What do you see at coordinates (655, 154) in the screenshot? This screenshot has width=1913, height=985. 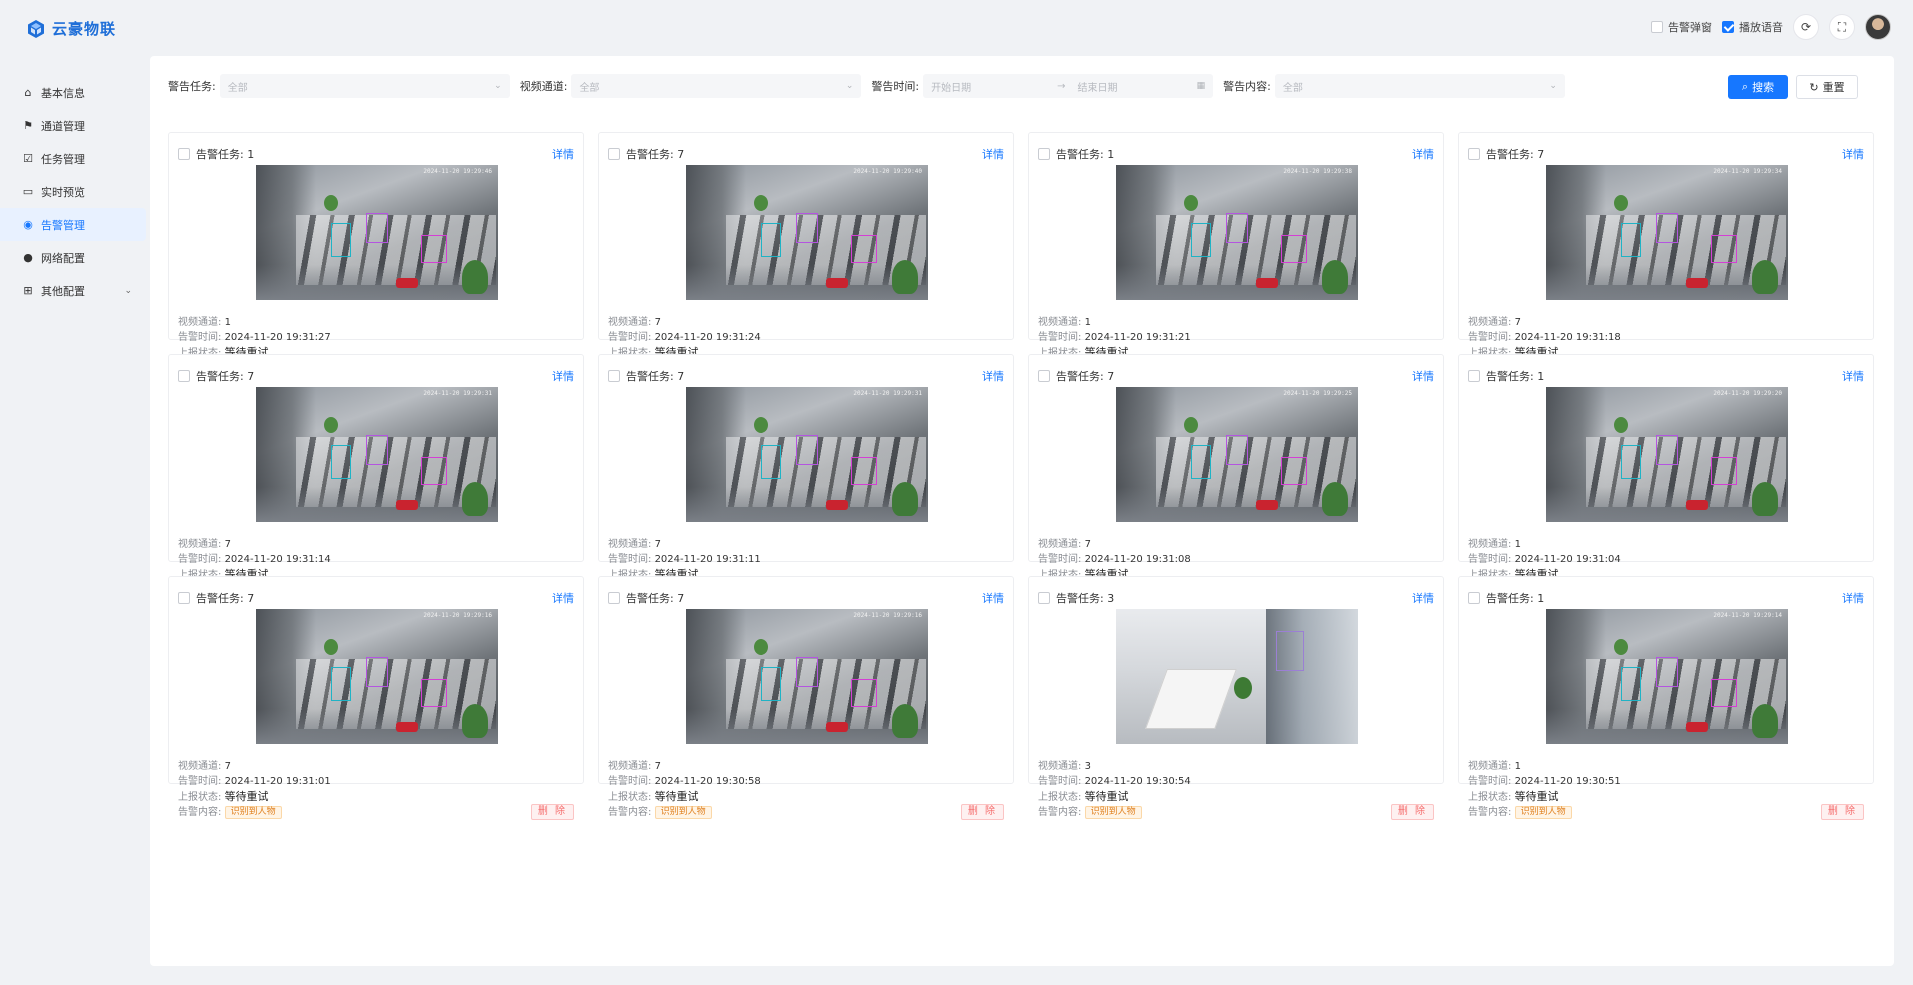 I see `alert-task-title: 告警任务: 7` at bounding box center [655, 154].